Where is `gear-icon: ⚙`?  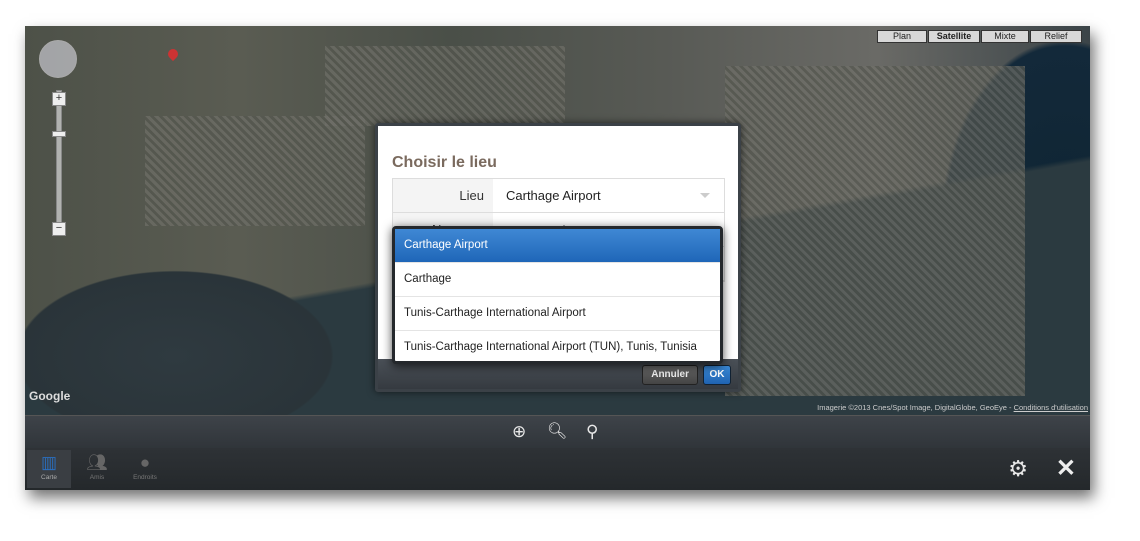 gear-icon: ⚙ is located at coordinates (1018, 469).